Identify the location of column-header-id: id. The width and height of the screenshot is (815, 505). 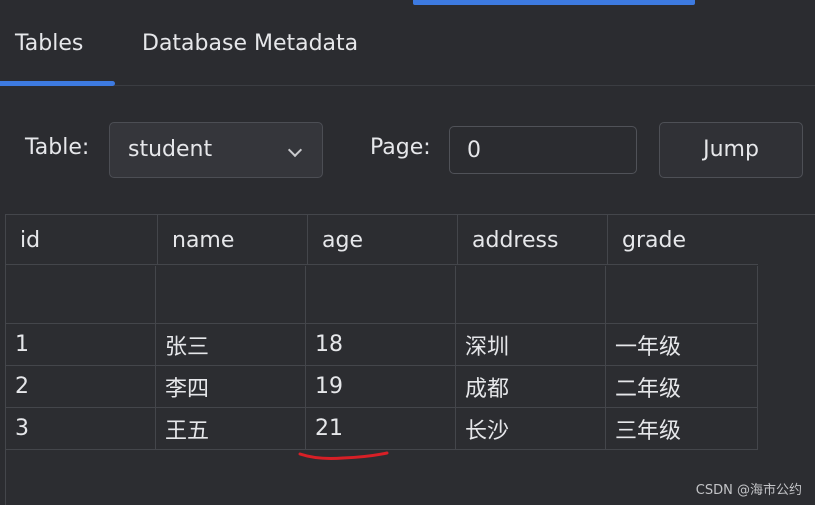
(82, 240).